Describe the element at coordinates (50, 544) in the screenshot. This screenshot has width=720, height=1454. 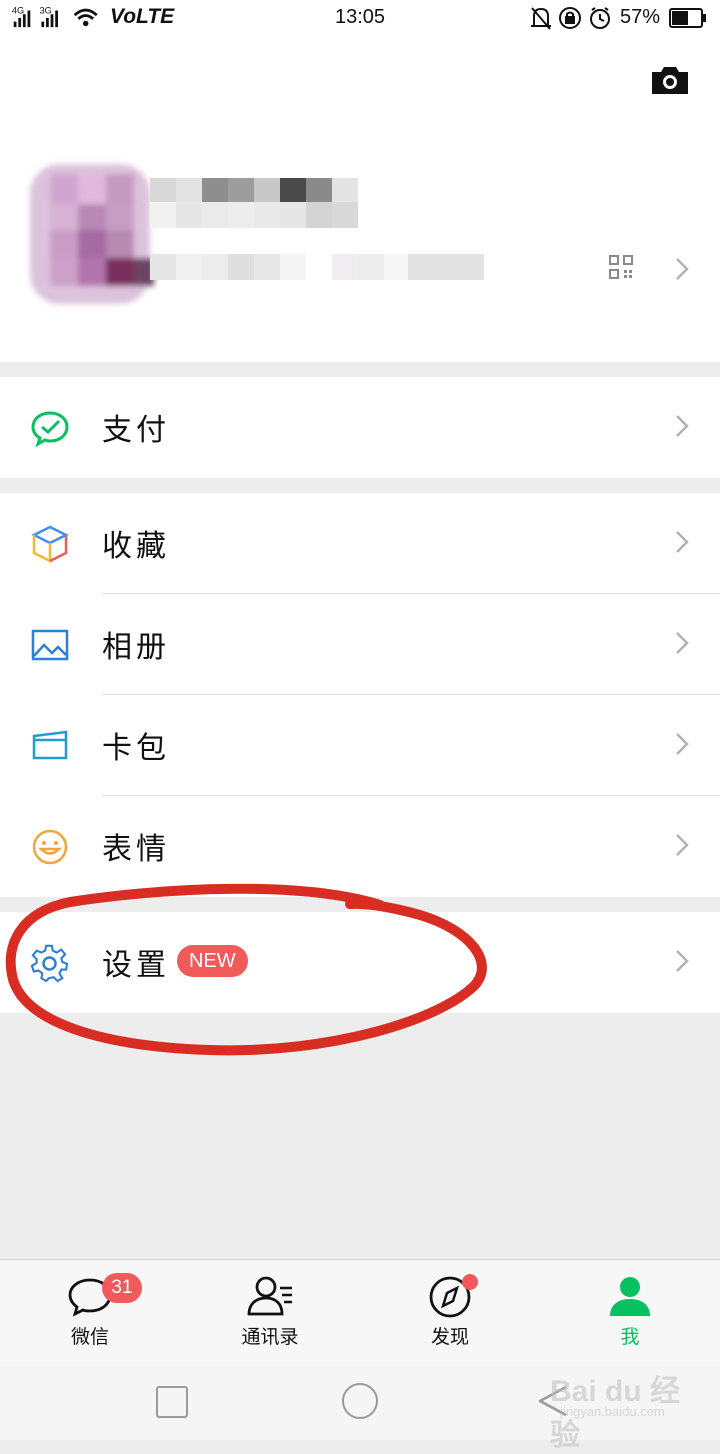
I see `cube-icon` at that location.